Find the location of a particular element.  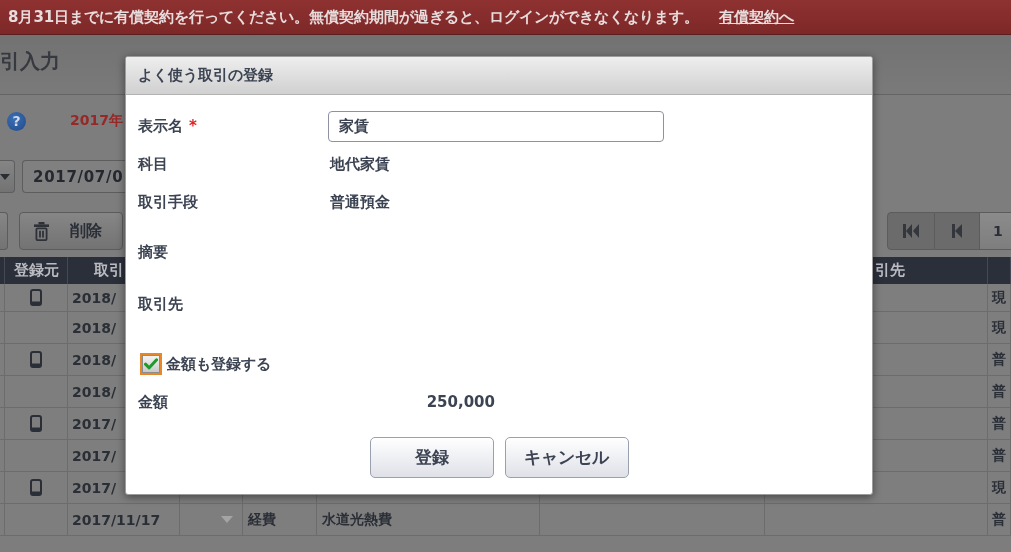

year-label: 2017年 is located at coordinates (96, 121).